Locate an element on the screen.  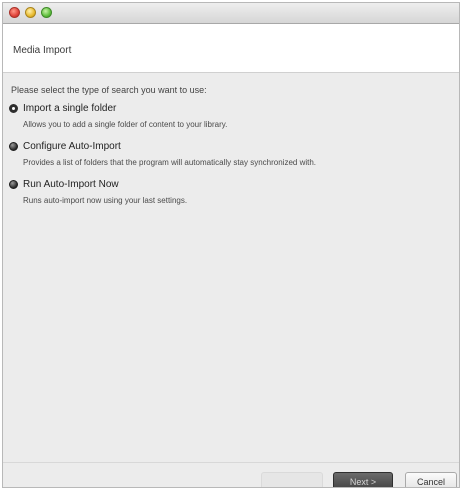
footer-divider is located at coordinates (231, 462).